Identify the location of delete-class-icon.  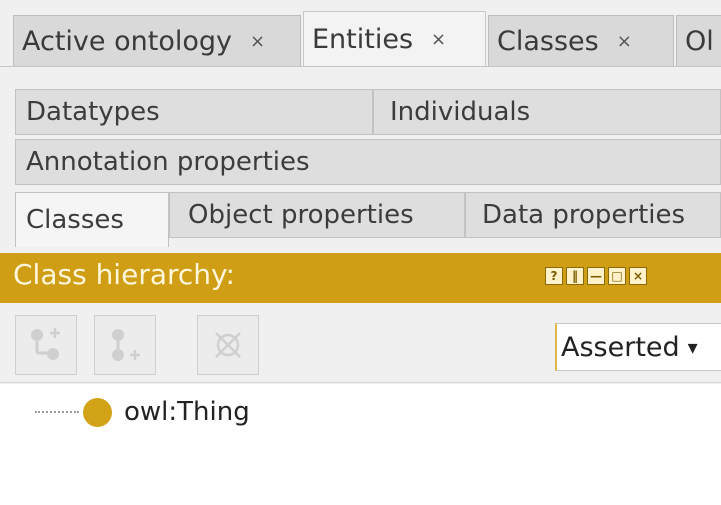
(228, 345).